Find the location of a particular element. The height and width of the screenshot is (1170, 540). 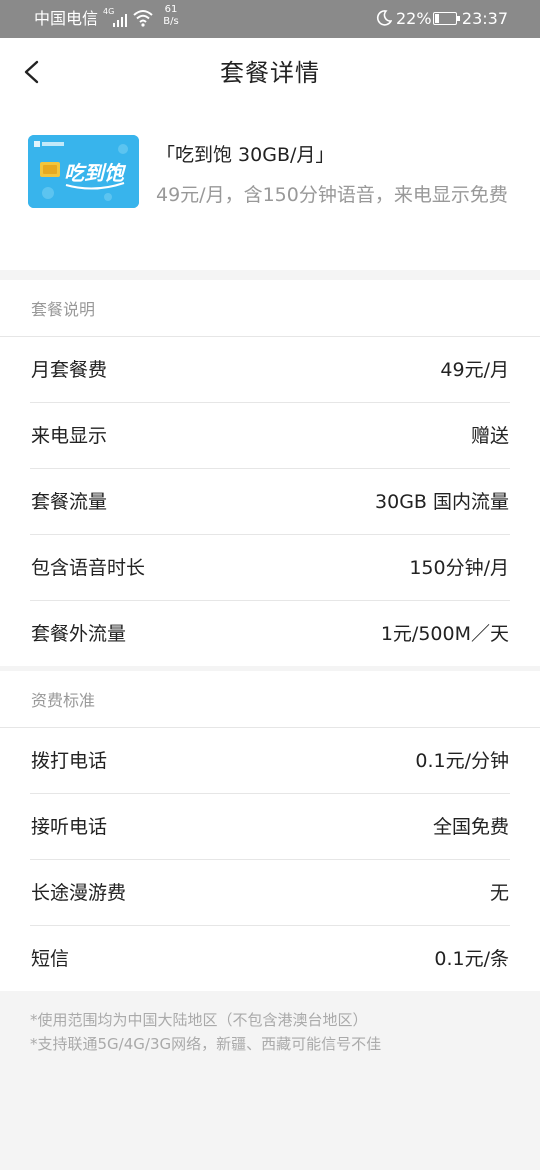

moon-icon is located at coordinates (384, 18).